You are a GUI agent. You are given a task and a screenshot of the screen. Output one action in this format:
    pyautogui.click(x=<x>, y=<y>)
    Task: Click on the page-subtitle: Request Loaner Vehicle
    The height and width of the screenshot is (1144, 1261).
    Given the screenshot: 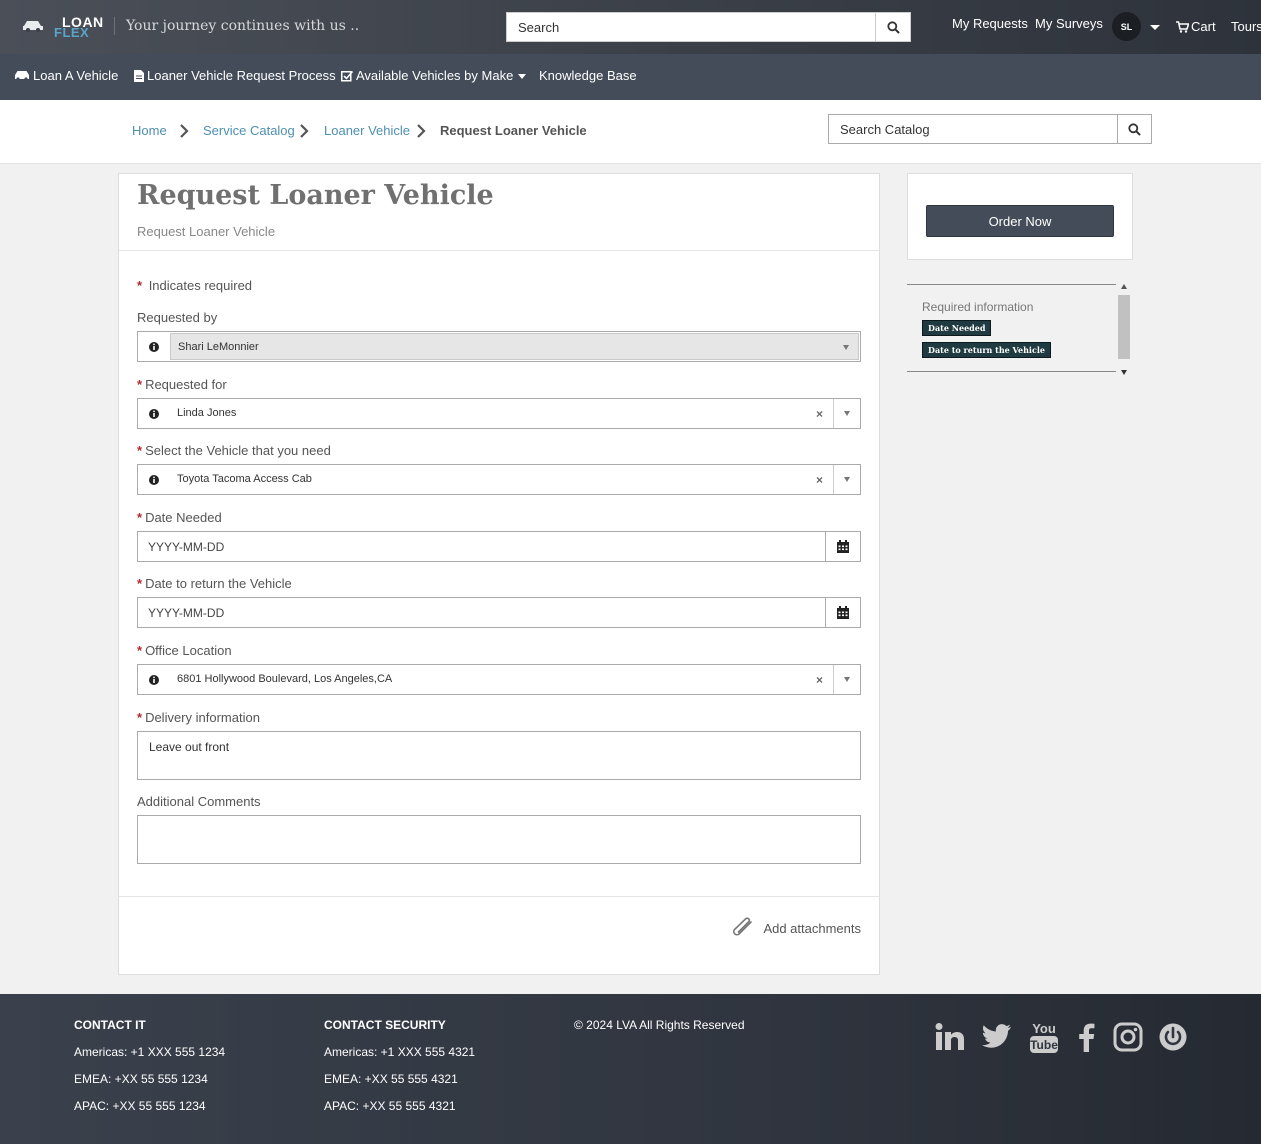 What is the action you would take?
    pyautogui.click(x=206, y=231)
    